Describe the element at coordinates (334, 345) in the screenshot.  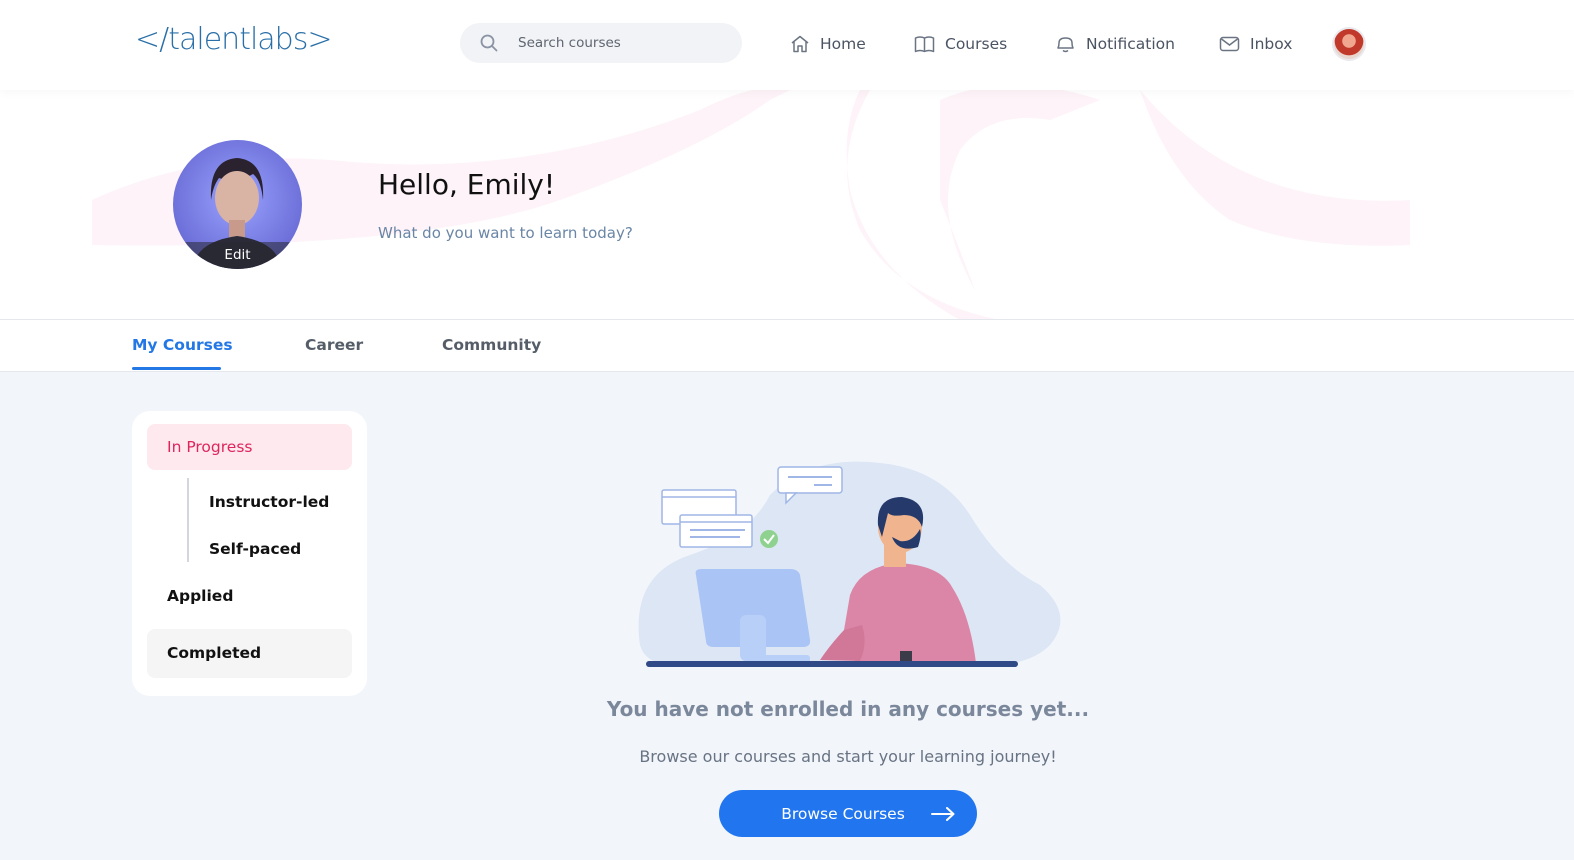
I see `tab-career: Career` at that location.